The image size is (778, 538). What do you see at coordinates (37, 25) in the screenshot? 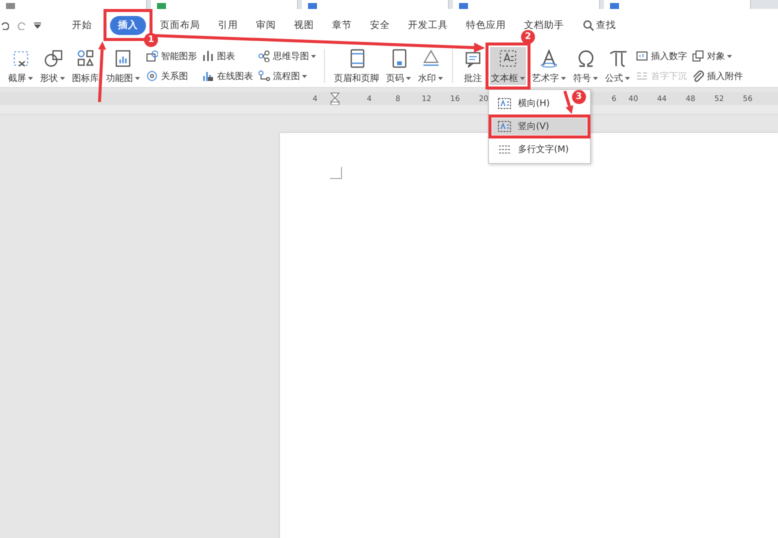
I see `customize-icon` at bounding box center [37, 25].